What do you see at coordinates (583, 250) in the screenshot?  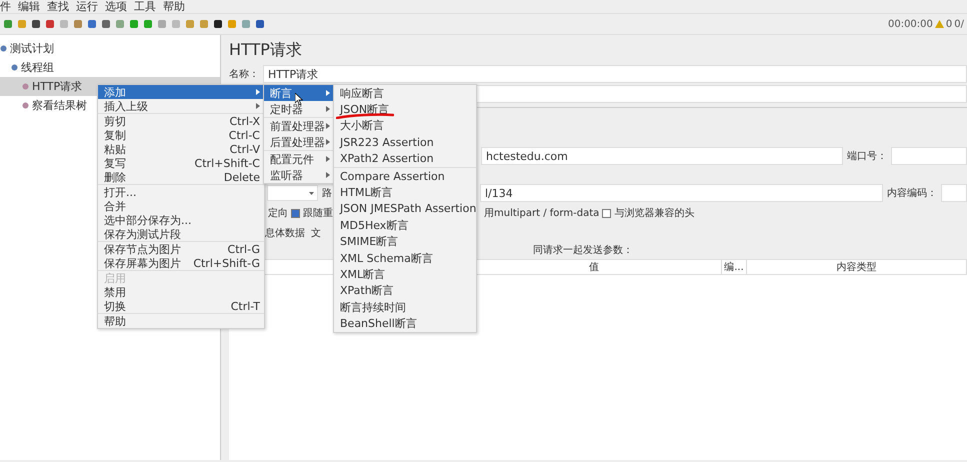 I see `params-title: 同请求一起发送参数：` at bounding box center [583, 250].